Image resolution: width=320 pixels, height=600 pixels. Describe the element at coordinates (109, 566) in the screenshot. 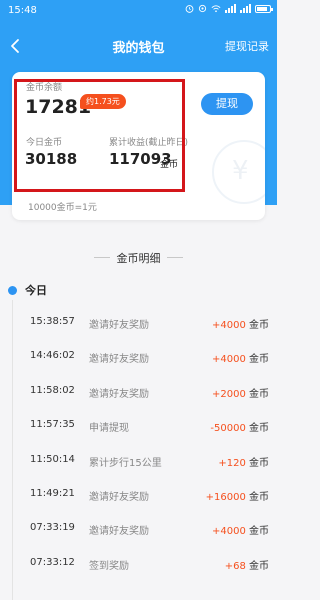

I see `record-desc: 签到奖励` at that location.